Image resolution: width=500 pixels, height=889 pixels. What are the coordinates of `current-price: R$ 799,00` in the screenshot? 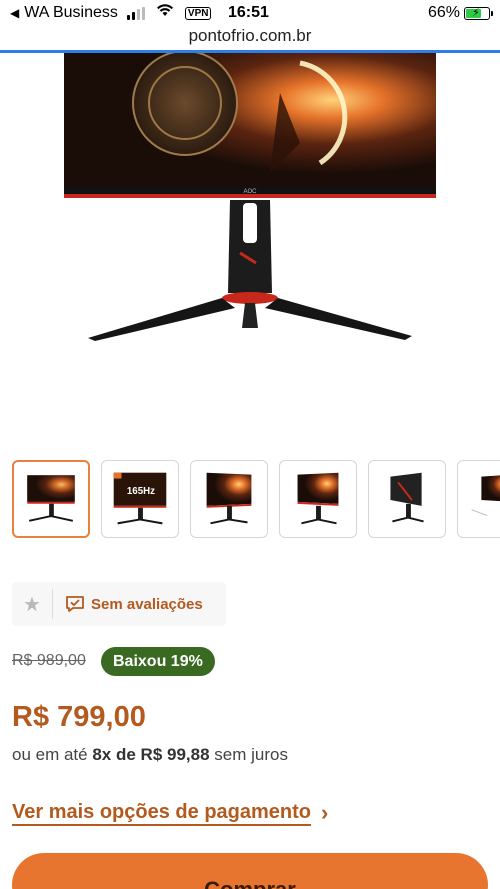 It's located at (79, 717).